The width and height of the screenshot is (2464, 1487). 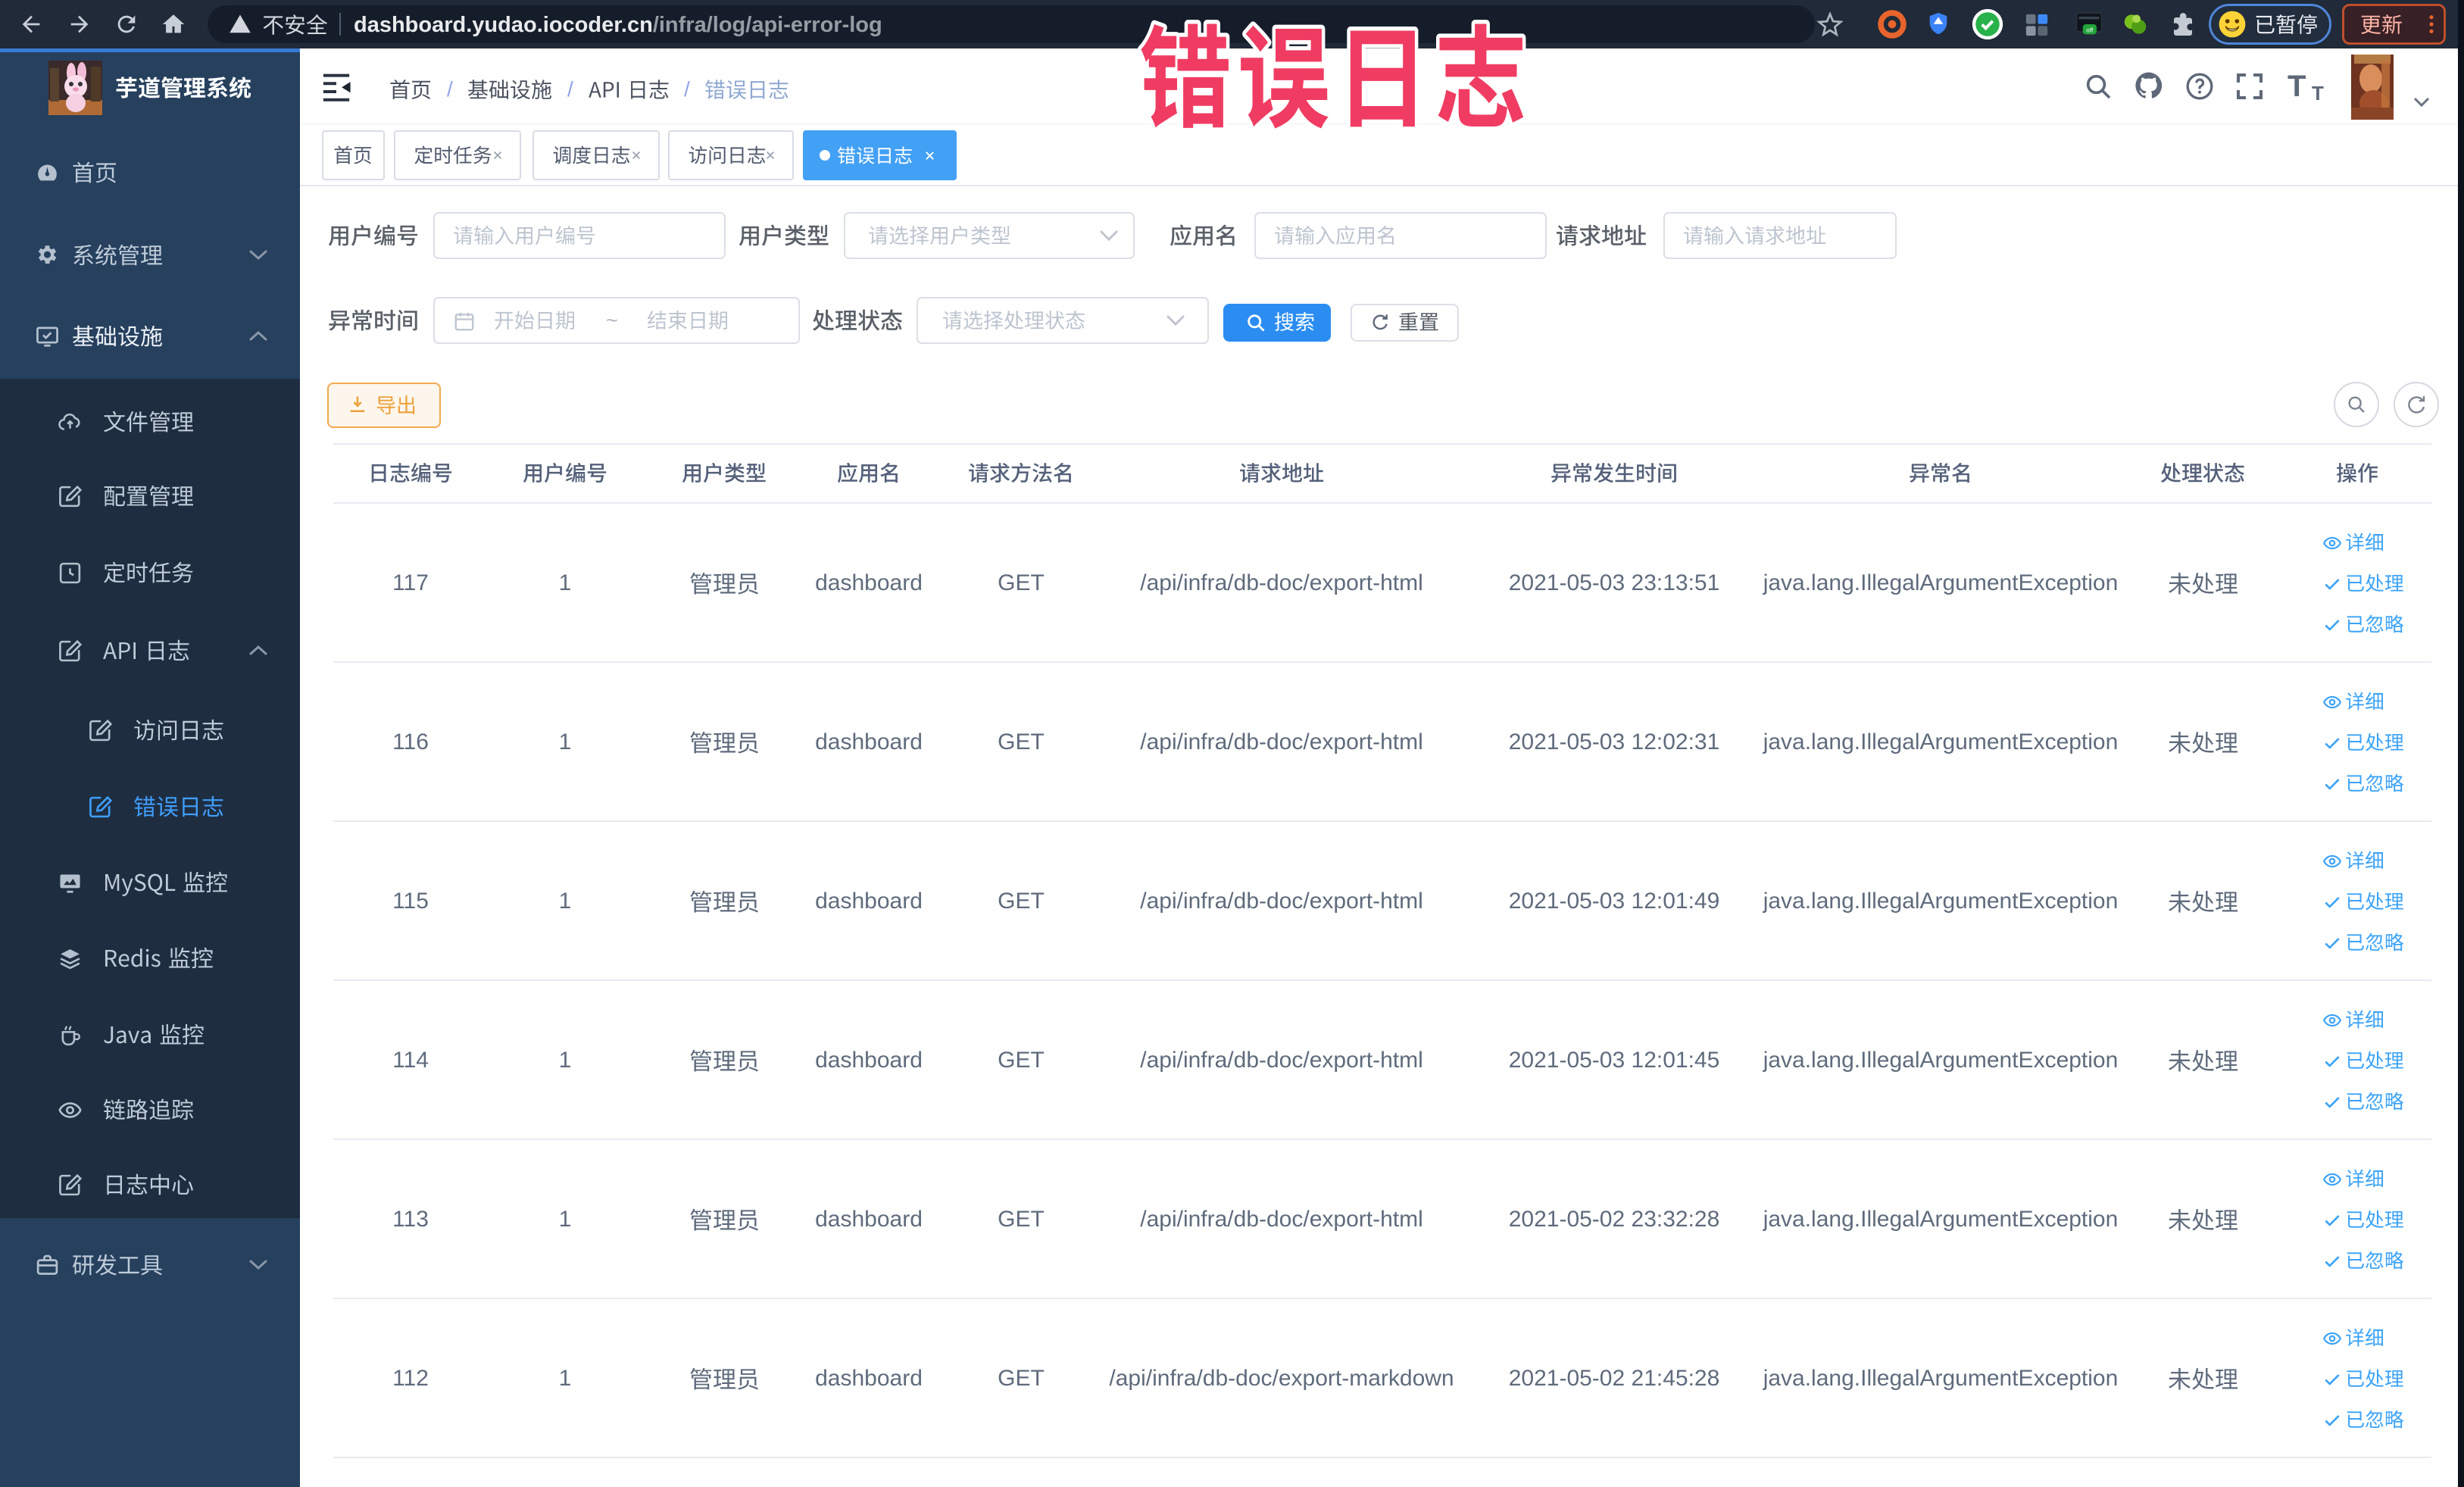 What do you see at coordinates (2090, 29) in the screenshot?
I see `svg-text: off` at bounding box center [2090, 29].